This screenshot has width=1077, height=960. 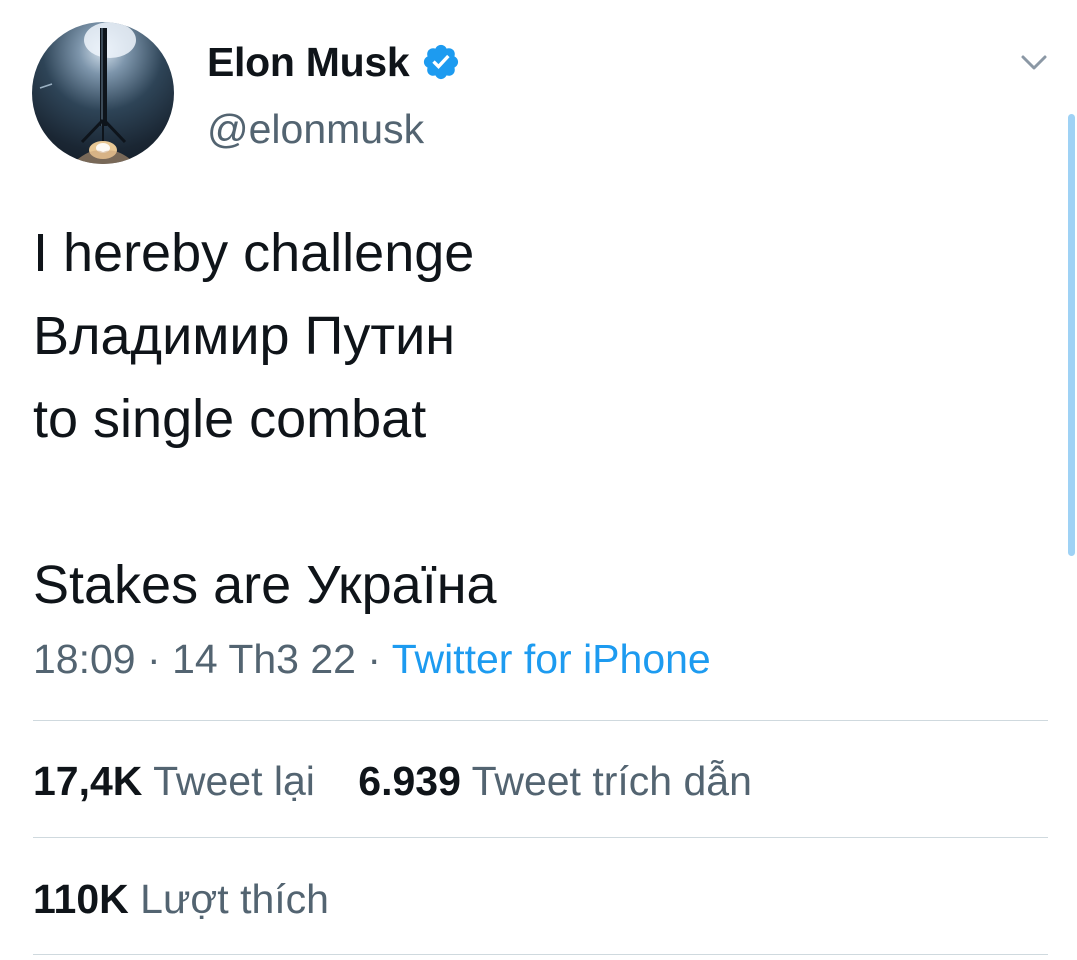 What do you see at coordinates (441, 62) in the screenshot?
I see `verified-badge-icon` at bounding box center [441, 62].